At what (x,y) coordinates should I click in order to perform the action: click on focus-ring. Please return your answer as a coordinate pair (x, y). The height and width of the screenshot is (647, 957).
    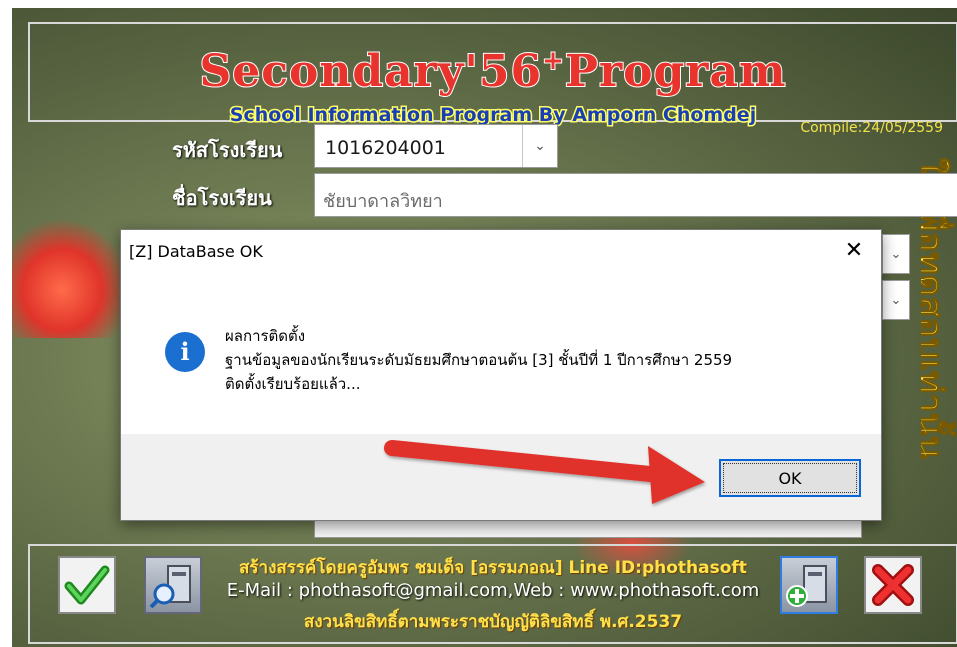
    Looking at the image, I should click on (790, 478).